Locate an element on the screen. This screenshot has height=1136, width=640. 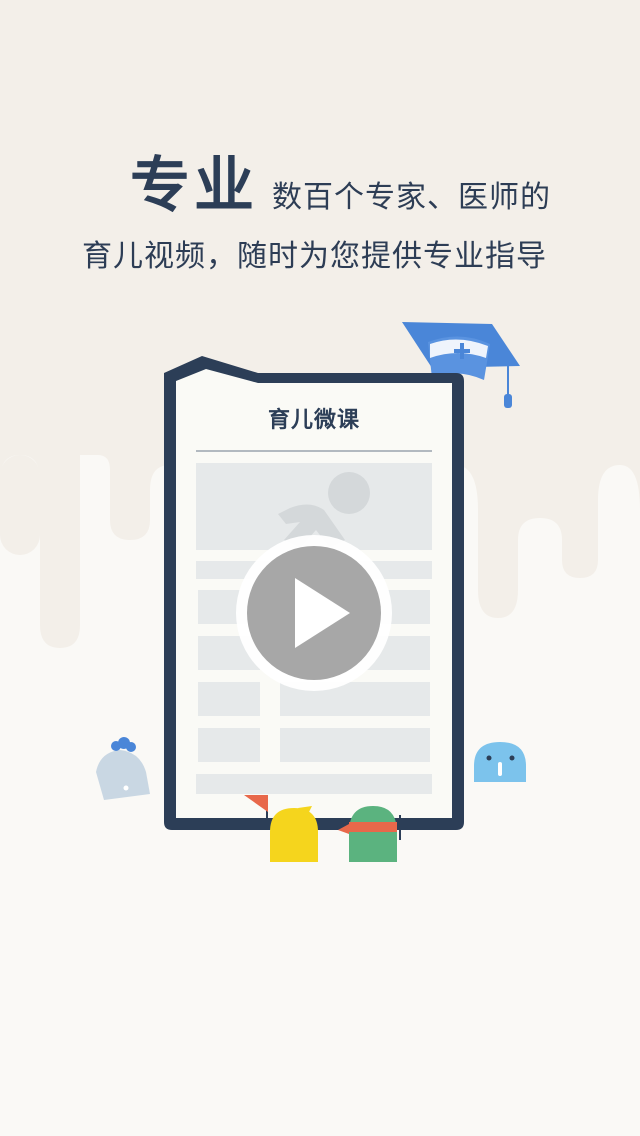
headline-subline: 育儿视频，随时为您提供专业指导 is located at coordinates (314, 256).